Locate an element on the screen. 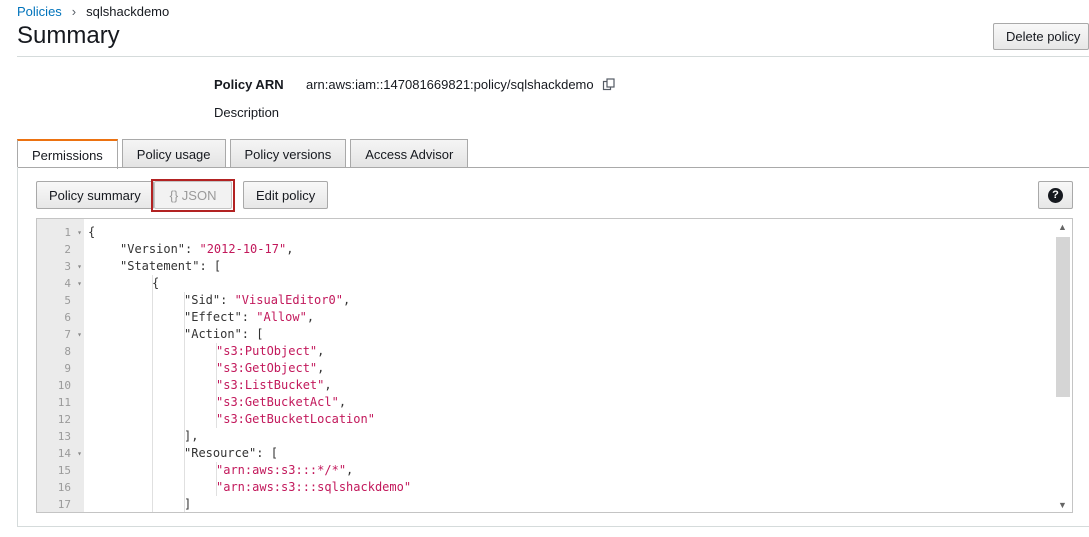 The image size is (1089, 537). line-number: 16 is located at coordinates (64, 487).